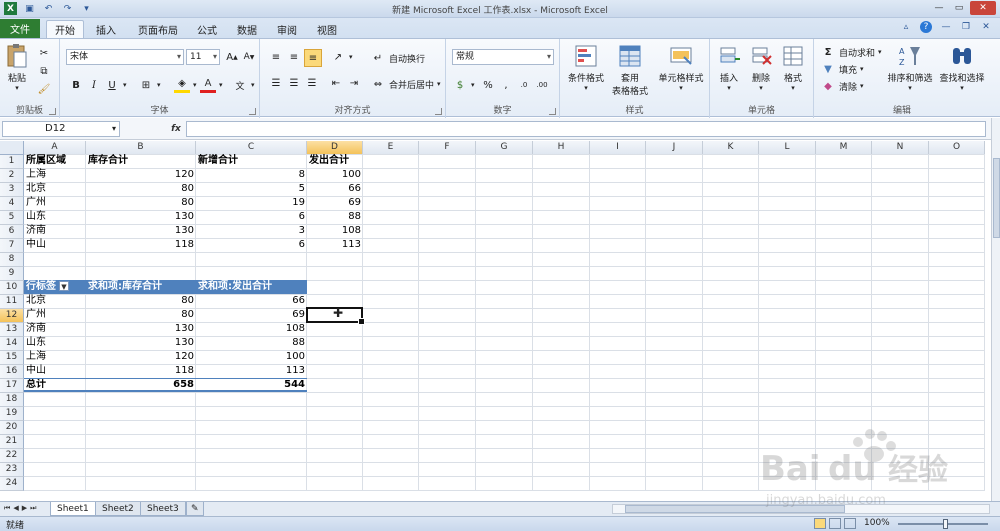  Describe the element at coordinates (76, 85) in the screenshot. I see `bold-button: B` at that location.